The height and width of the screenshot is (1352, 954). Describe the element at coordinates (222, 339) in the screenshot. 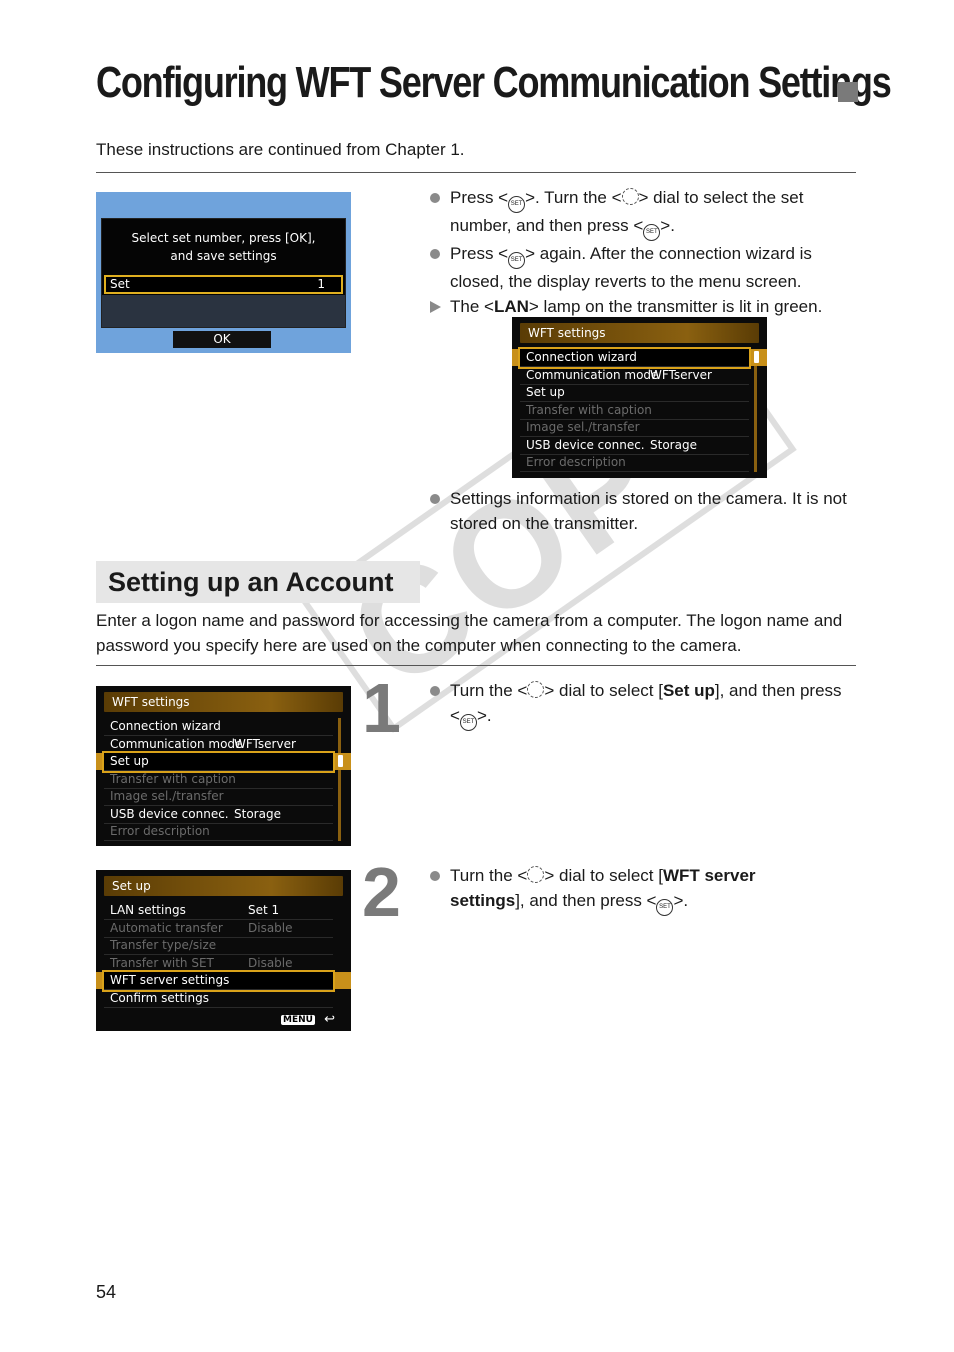

I see `ok-button: OK` at that location.